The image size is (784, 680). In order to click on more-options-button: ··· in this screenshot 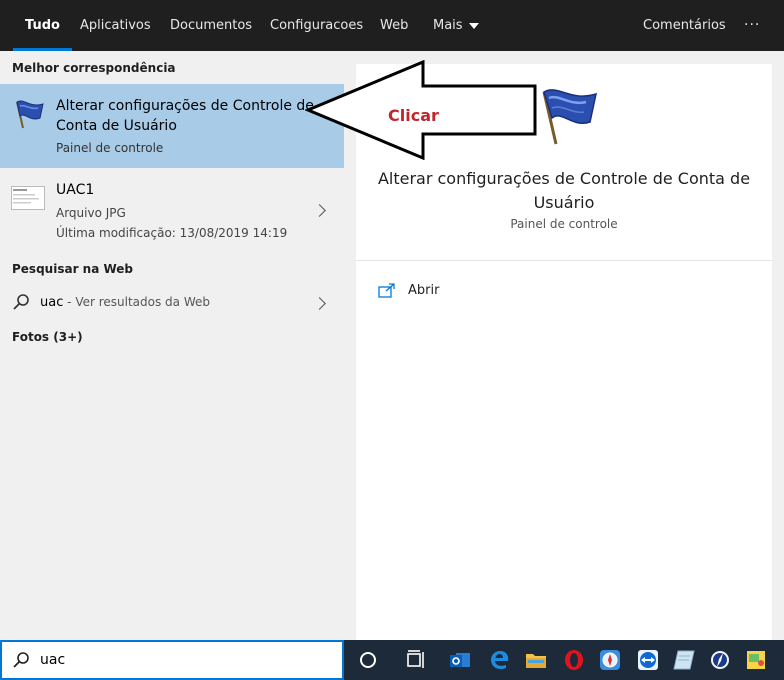, I will do `click(752, 25)`.